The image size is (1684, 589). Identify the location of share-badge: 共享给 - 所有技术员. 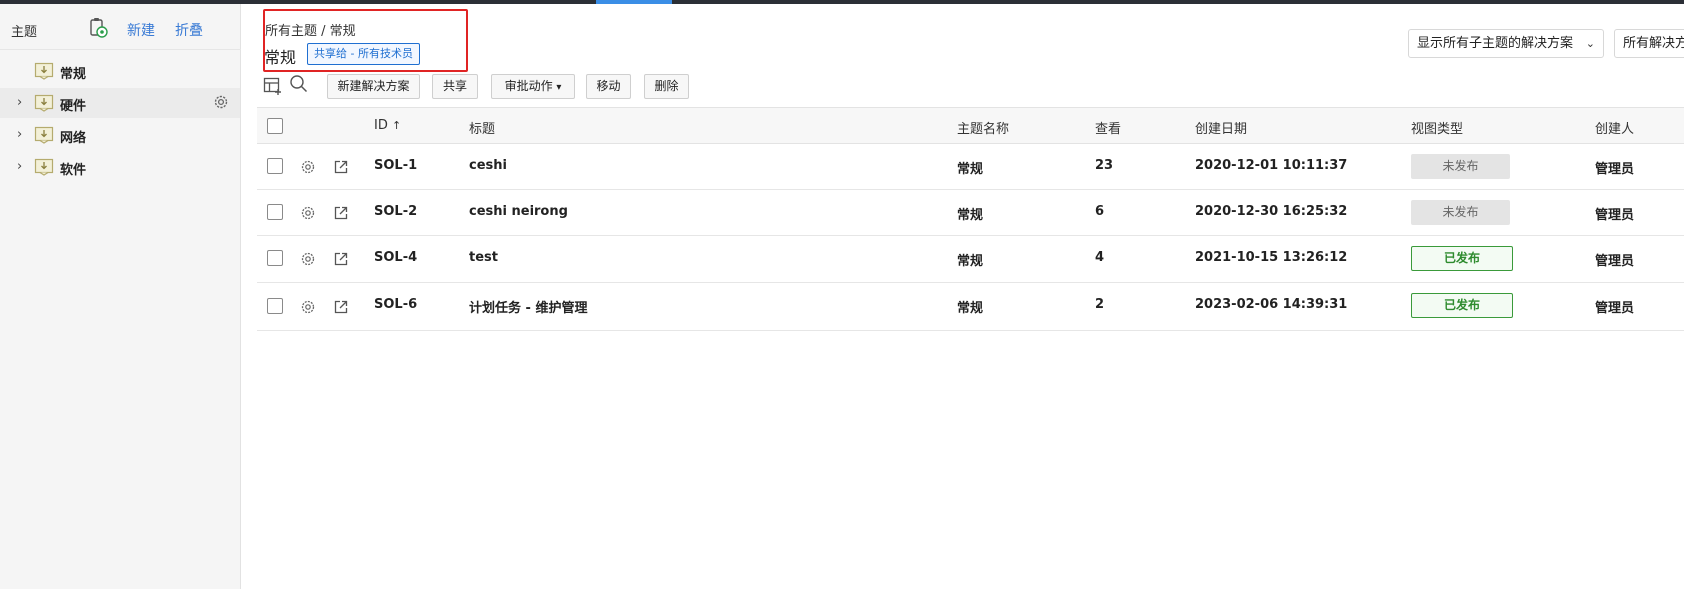
(363, 54).